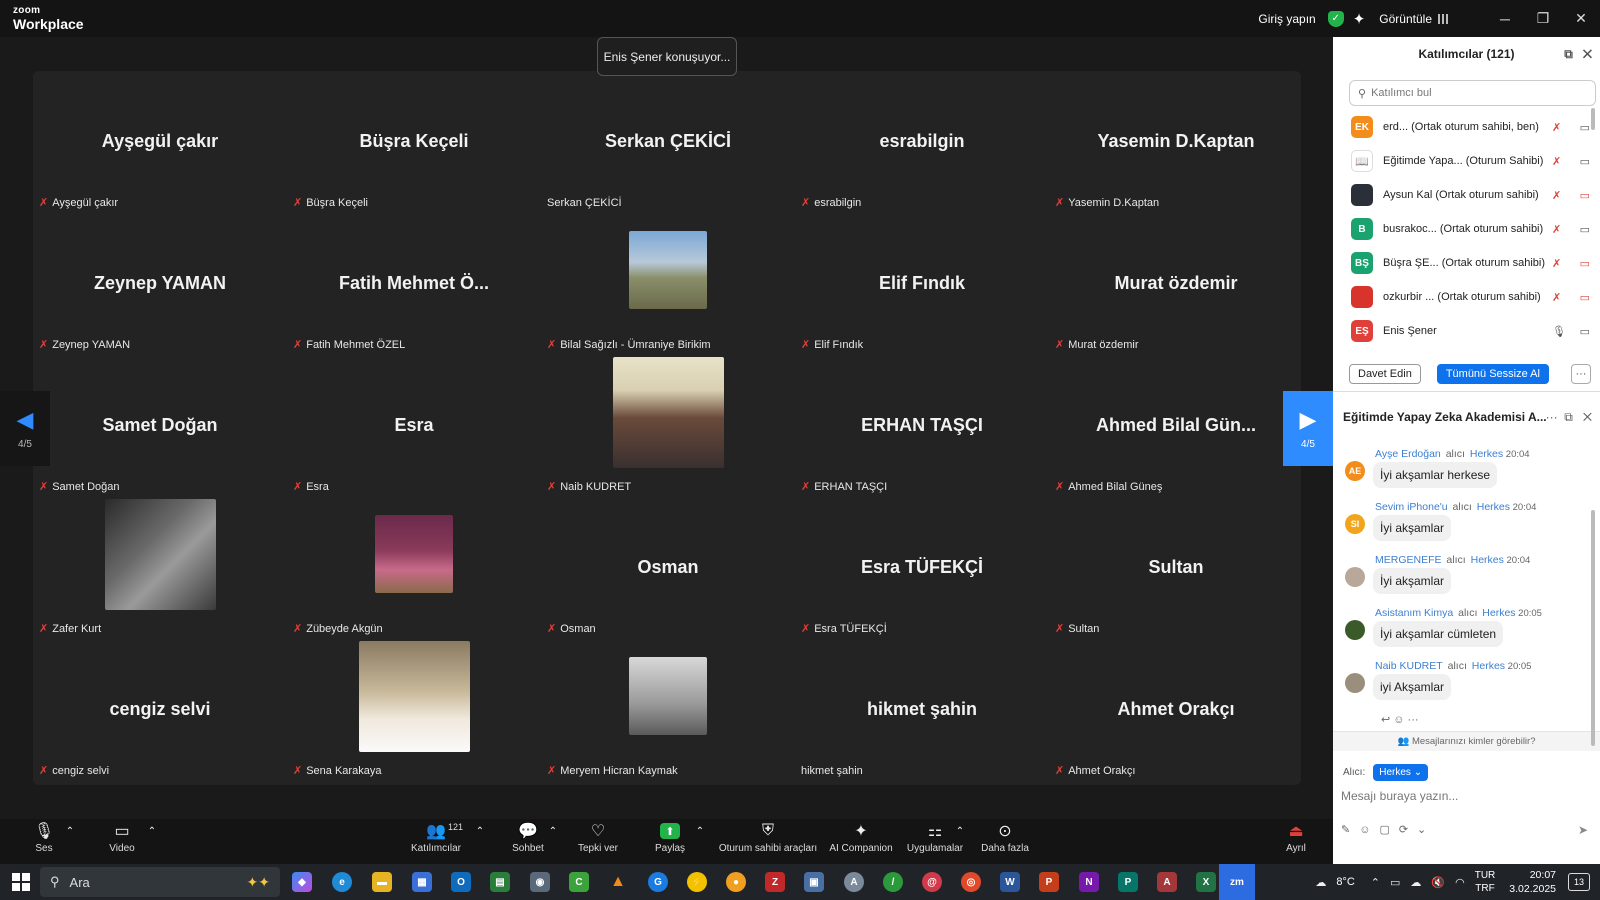  I want to click on participant-video-tile: esrabilgin ✗ esrabilgin, so click(922, 142).